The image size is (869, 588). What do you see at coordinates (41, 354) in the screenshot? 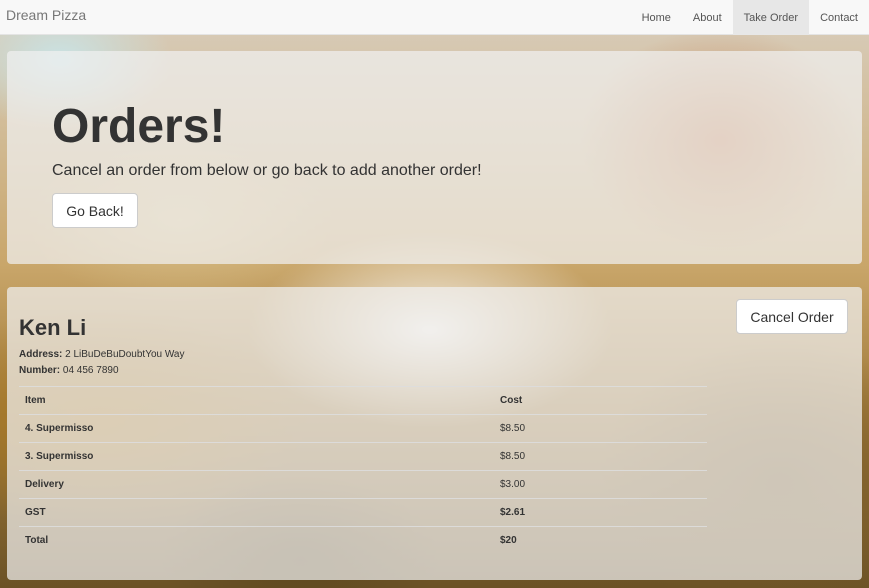
I see `address-label: Address:` at bounding box center [41, 354].